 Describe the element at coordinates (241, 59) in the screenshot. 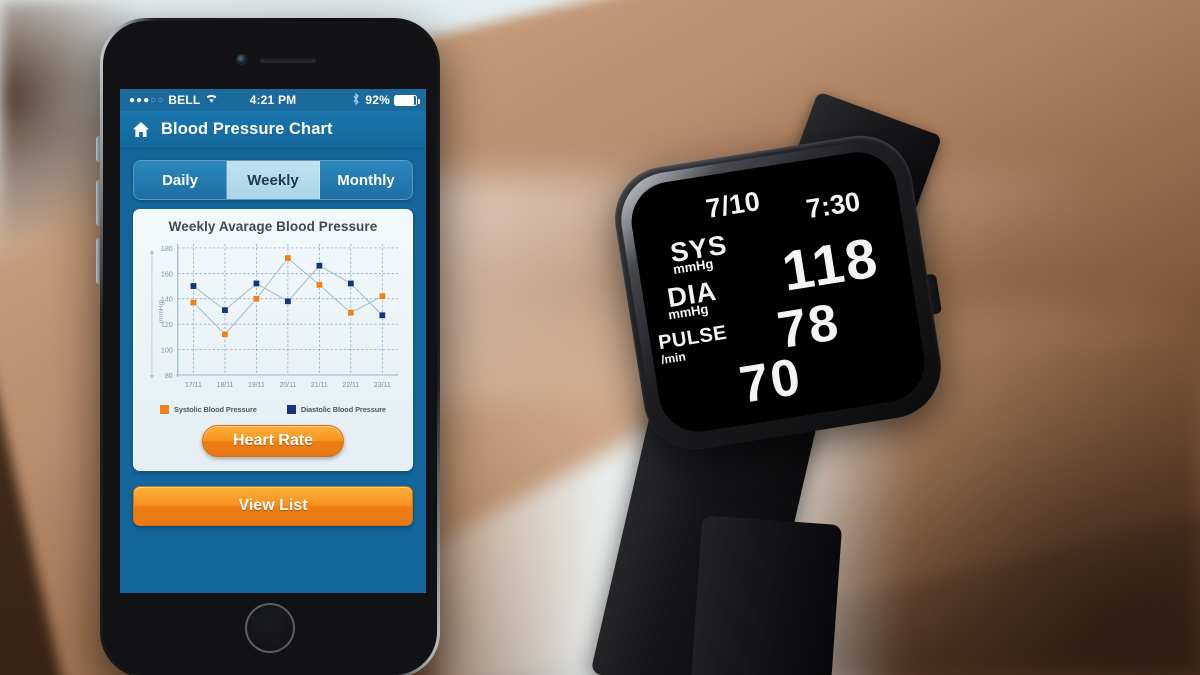

I see `front-camera-icon` at that location.